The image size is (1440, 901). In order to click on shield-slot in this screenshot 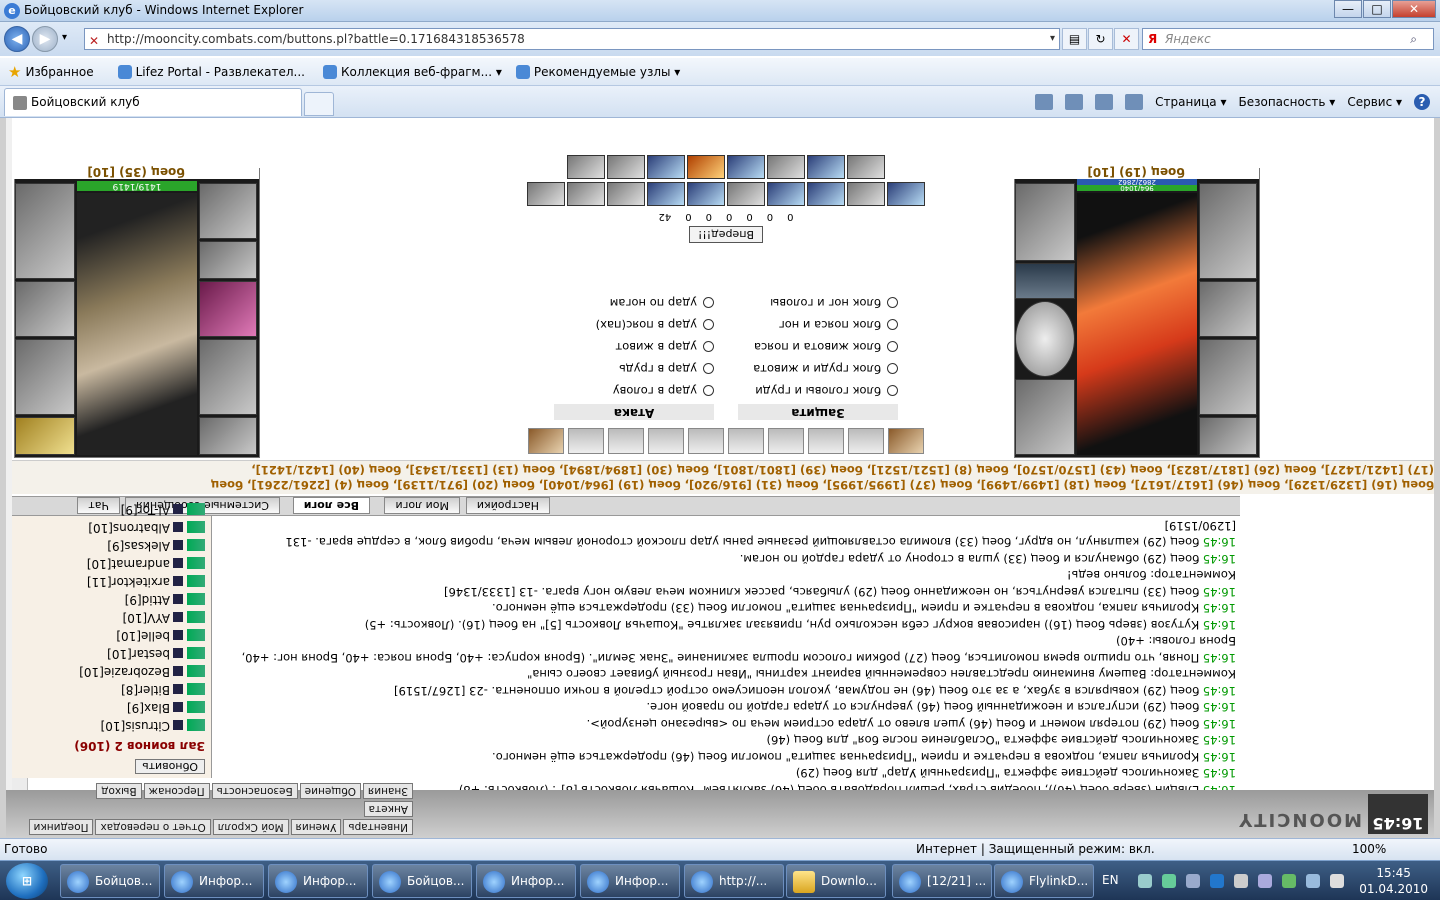, I will do `click(1045, 339)`.